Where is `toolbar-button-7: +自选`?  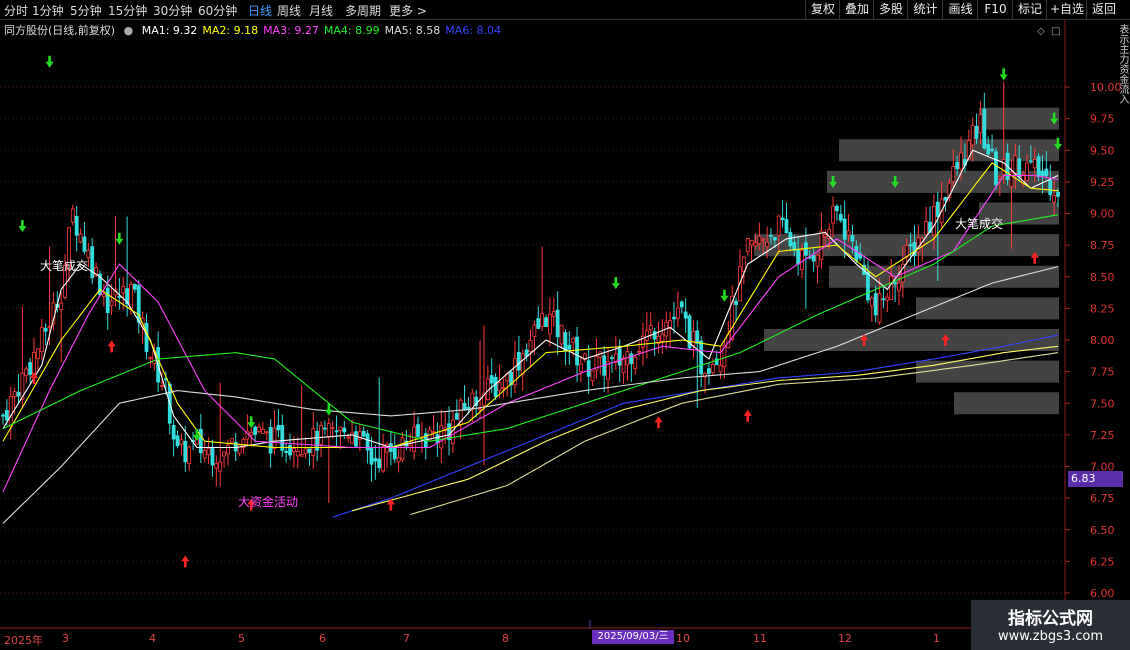
toolbar-button-7: +自选 is located at coordinates (1066, 9).